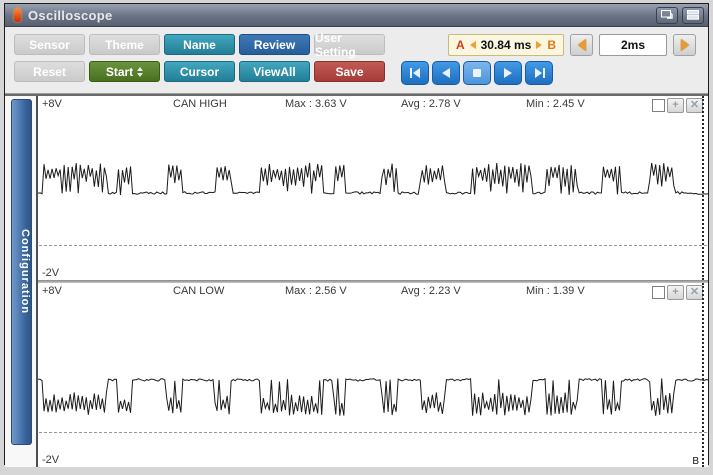 The image size is (713, 475). I want to click on stop-button, so click(477, 73).